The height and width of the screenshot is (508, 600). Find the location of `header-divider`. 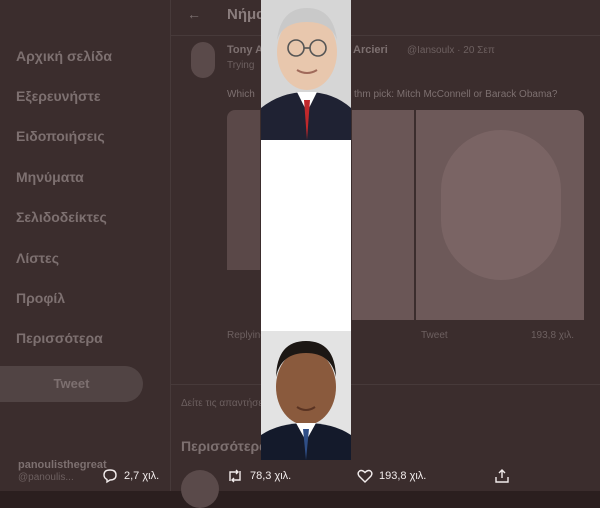

header-divider is located at coordinates (385, 35).